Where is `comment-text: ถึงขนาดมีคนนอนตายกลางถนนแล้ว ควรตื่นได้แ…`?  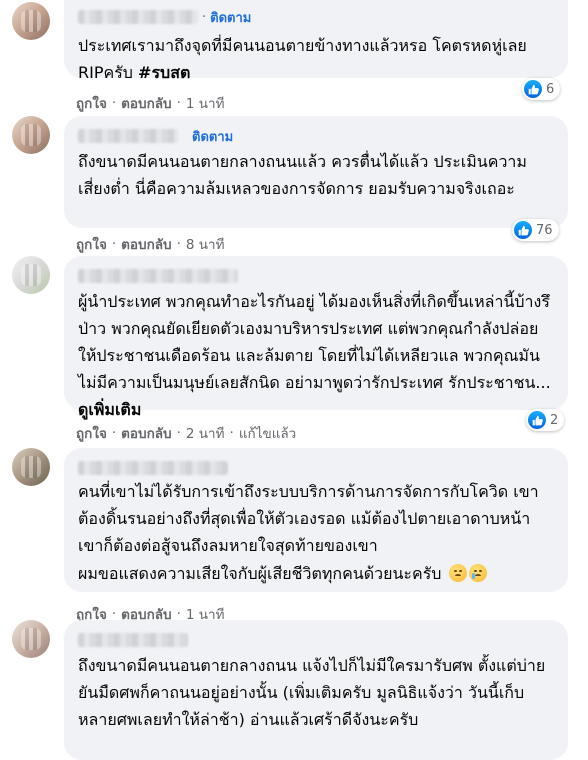
comment-text: ถึงขนาดมีคนนอนตายกลางถนนแล้ว ควรตื่นได้แ… is located at coordinates (302, 175).